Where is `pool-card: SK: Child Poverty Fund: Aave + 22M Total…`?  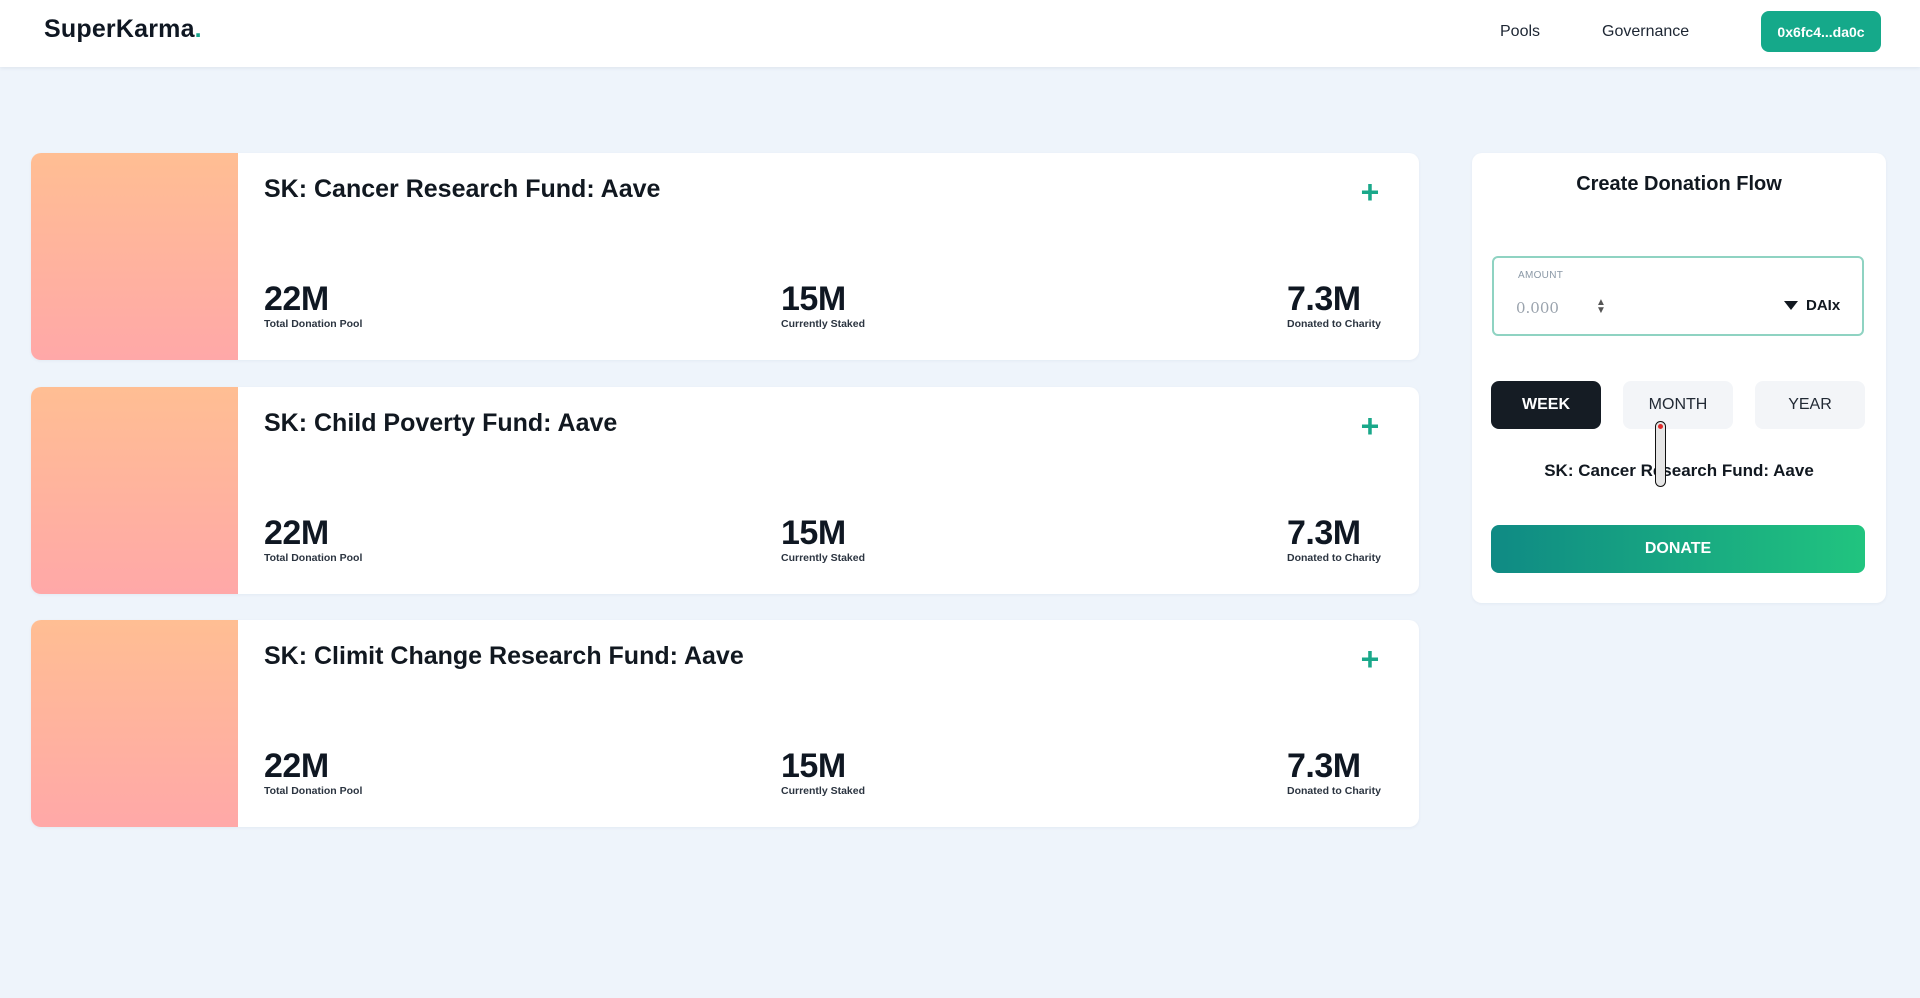
pool-card: SK: Child Poverty Fund: Aave + 22M Total… is located at coordinates (725, 490).